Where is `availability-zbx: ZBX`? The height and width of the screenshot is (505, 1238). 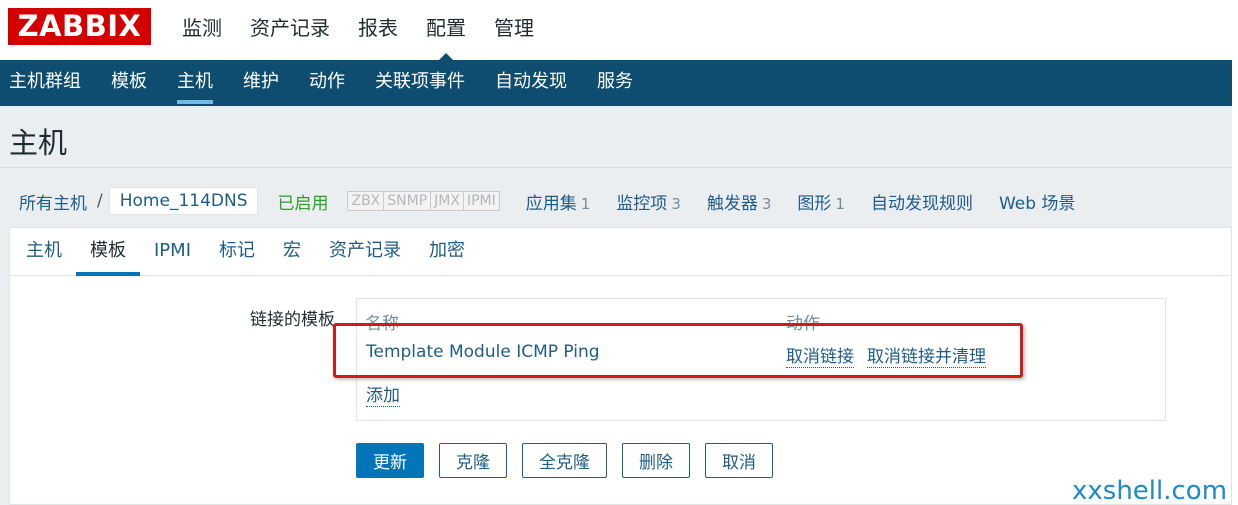
availability-zbx: ZBX is located at coordinates (366, 201).